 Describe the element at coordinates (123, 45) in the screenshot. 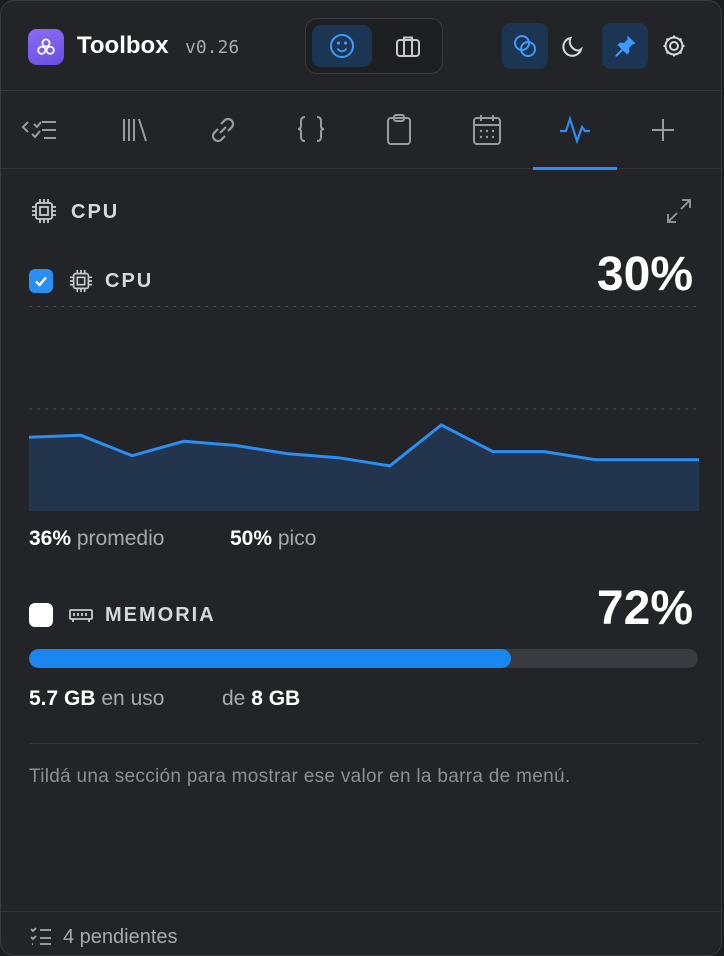

I see `app-name: Toolbox` at that location.